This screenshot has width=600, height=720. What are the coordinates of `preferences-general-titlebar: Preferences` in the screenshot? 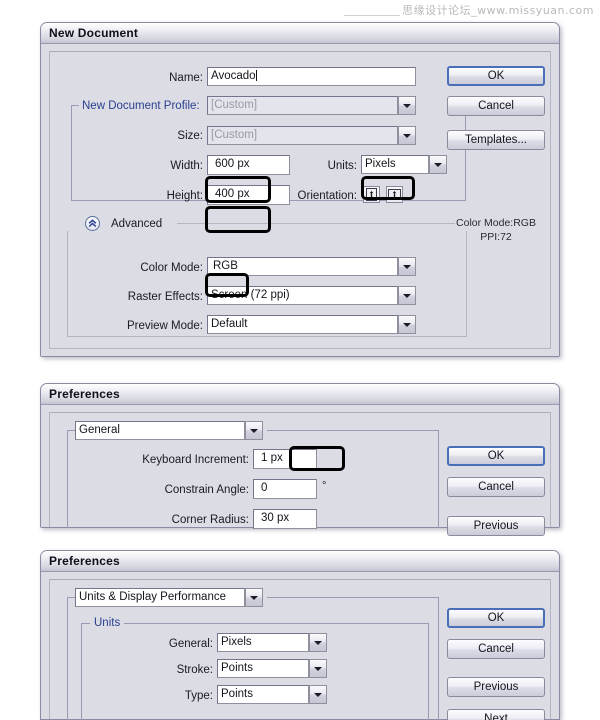 It's located at (300, 394).